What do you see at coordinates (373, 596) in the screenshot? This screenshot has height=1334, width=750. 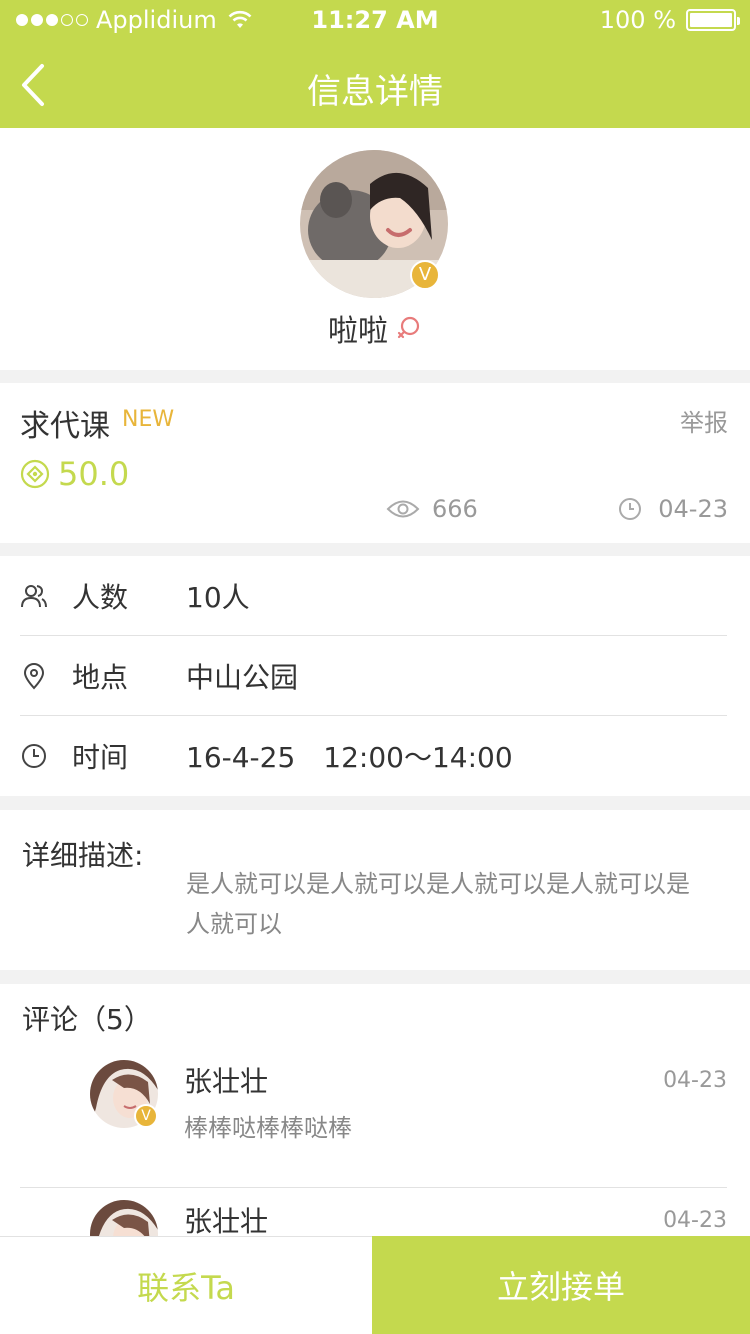 I see `detail-row-people: 人数 10人` at bounding box center [373, 596].